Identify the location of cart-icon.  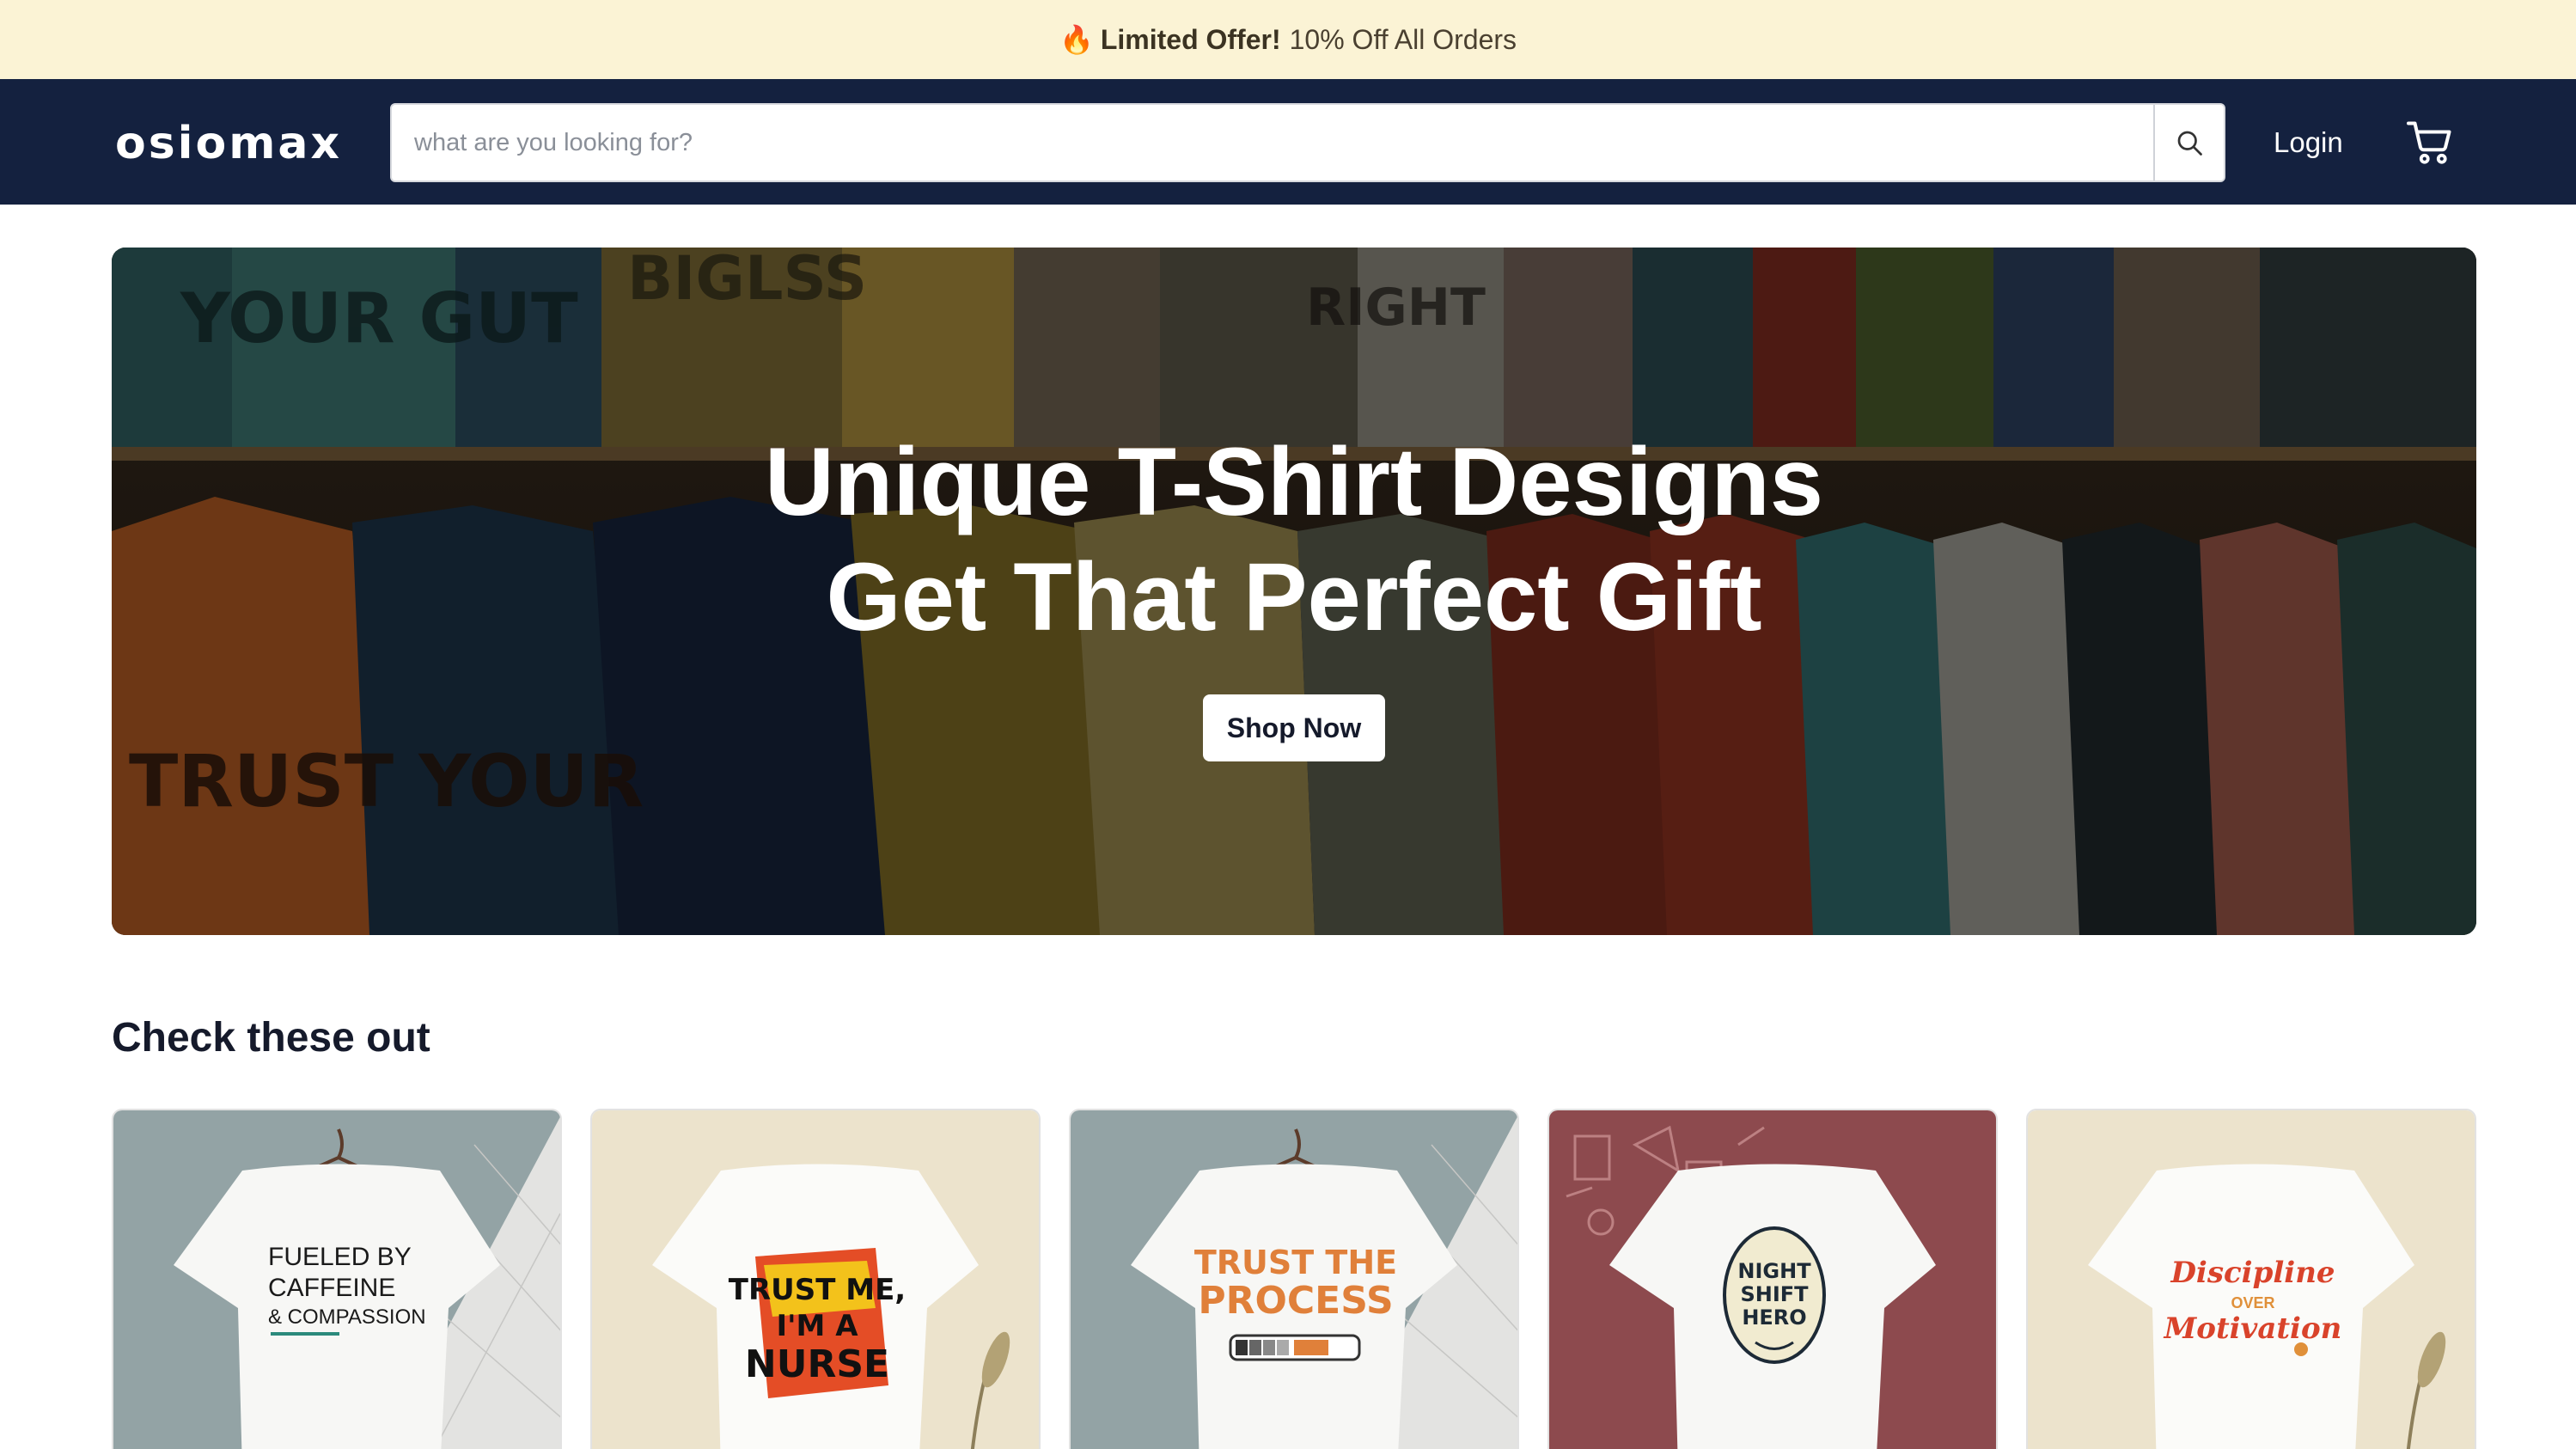
(2429, 142).